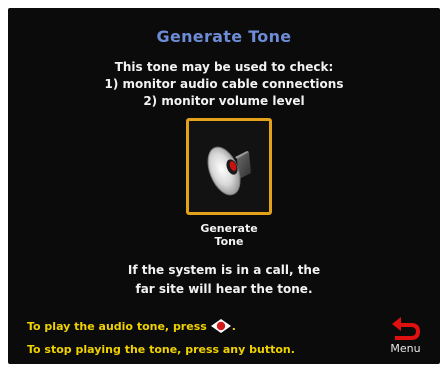  Describe the element at coordinates (229, 228) in the screenshot. I see `tile-label-line: Generate` at that location.